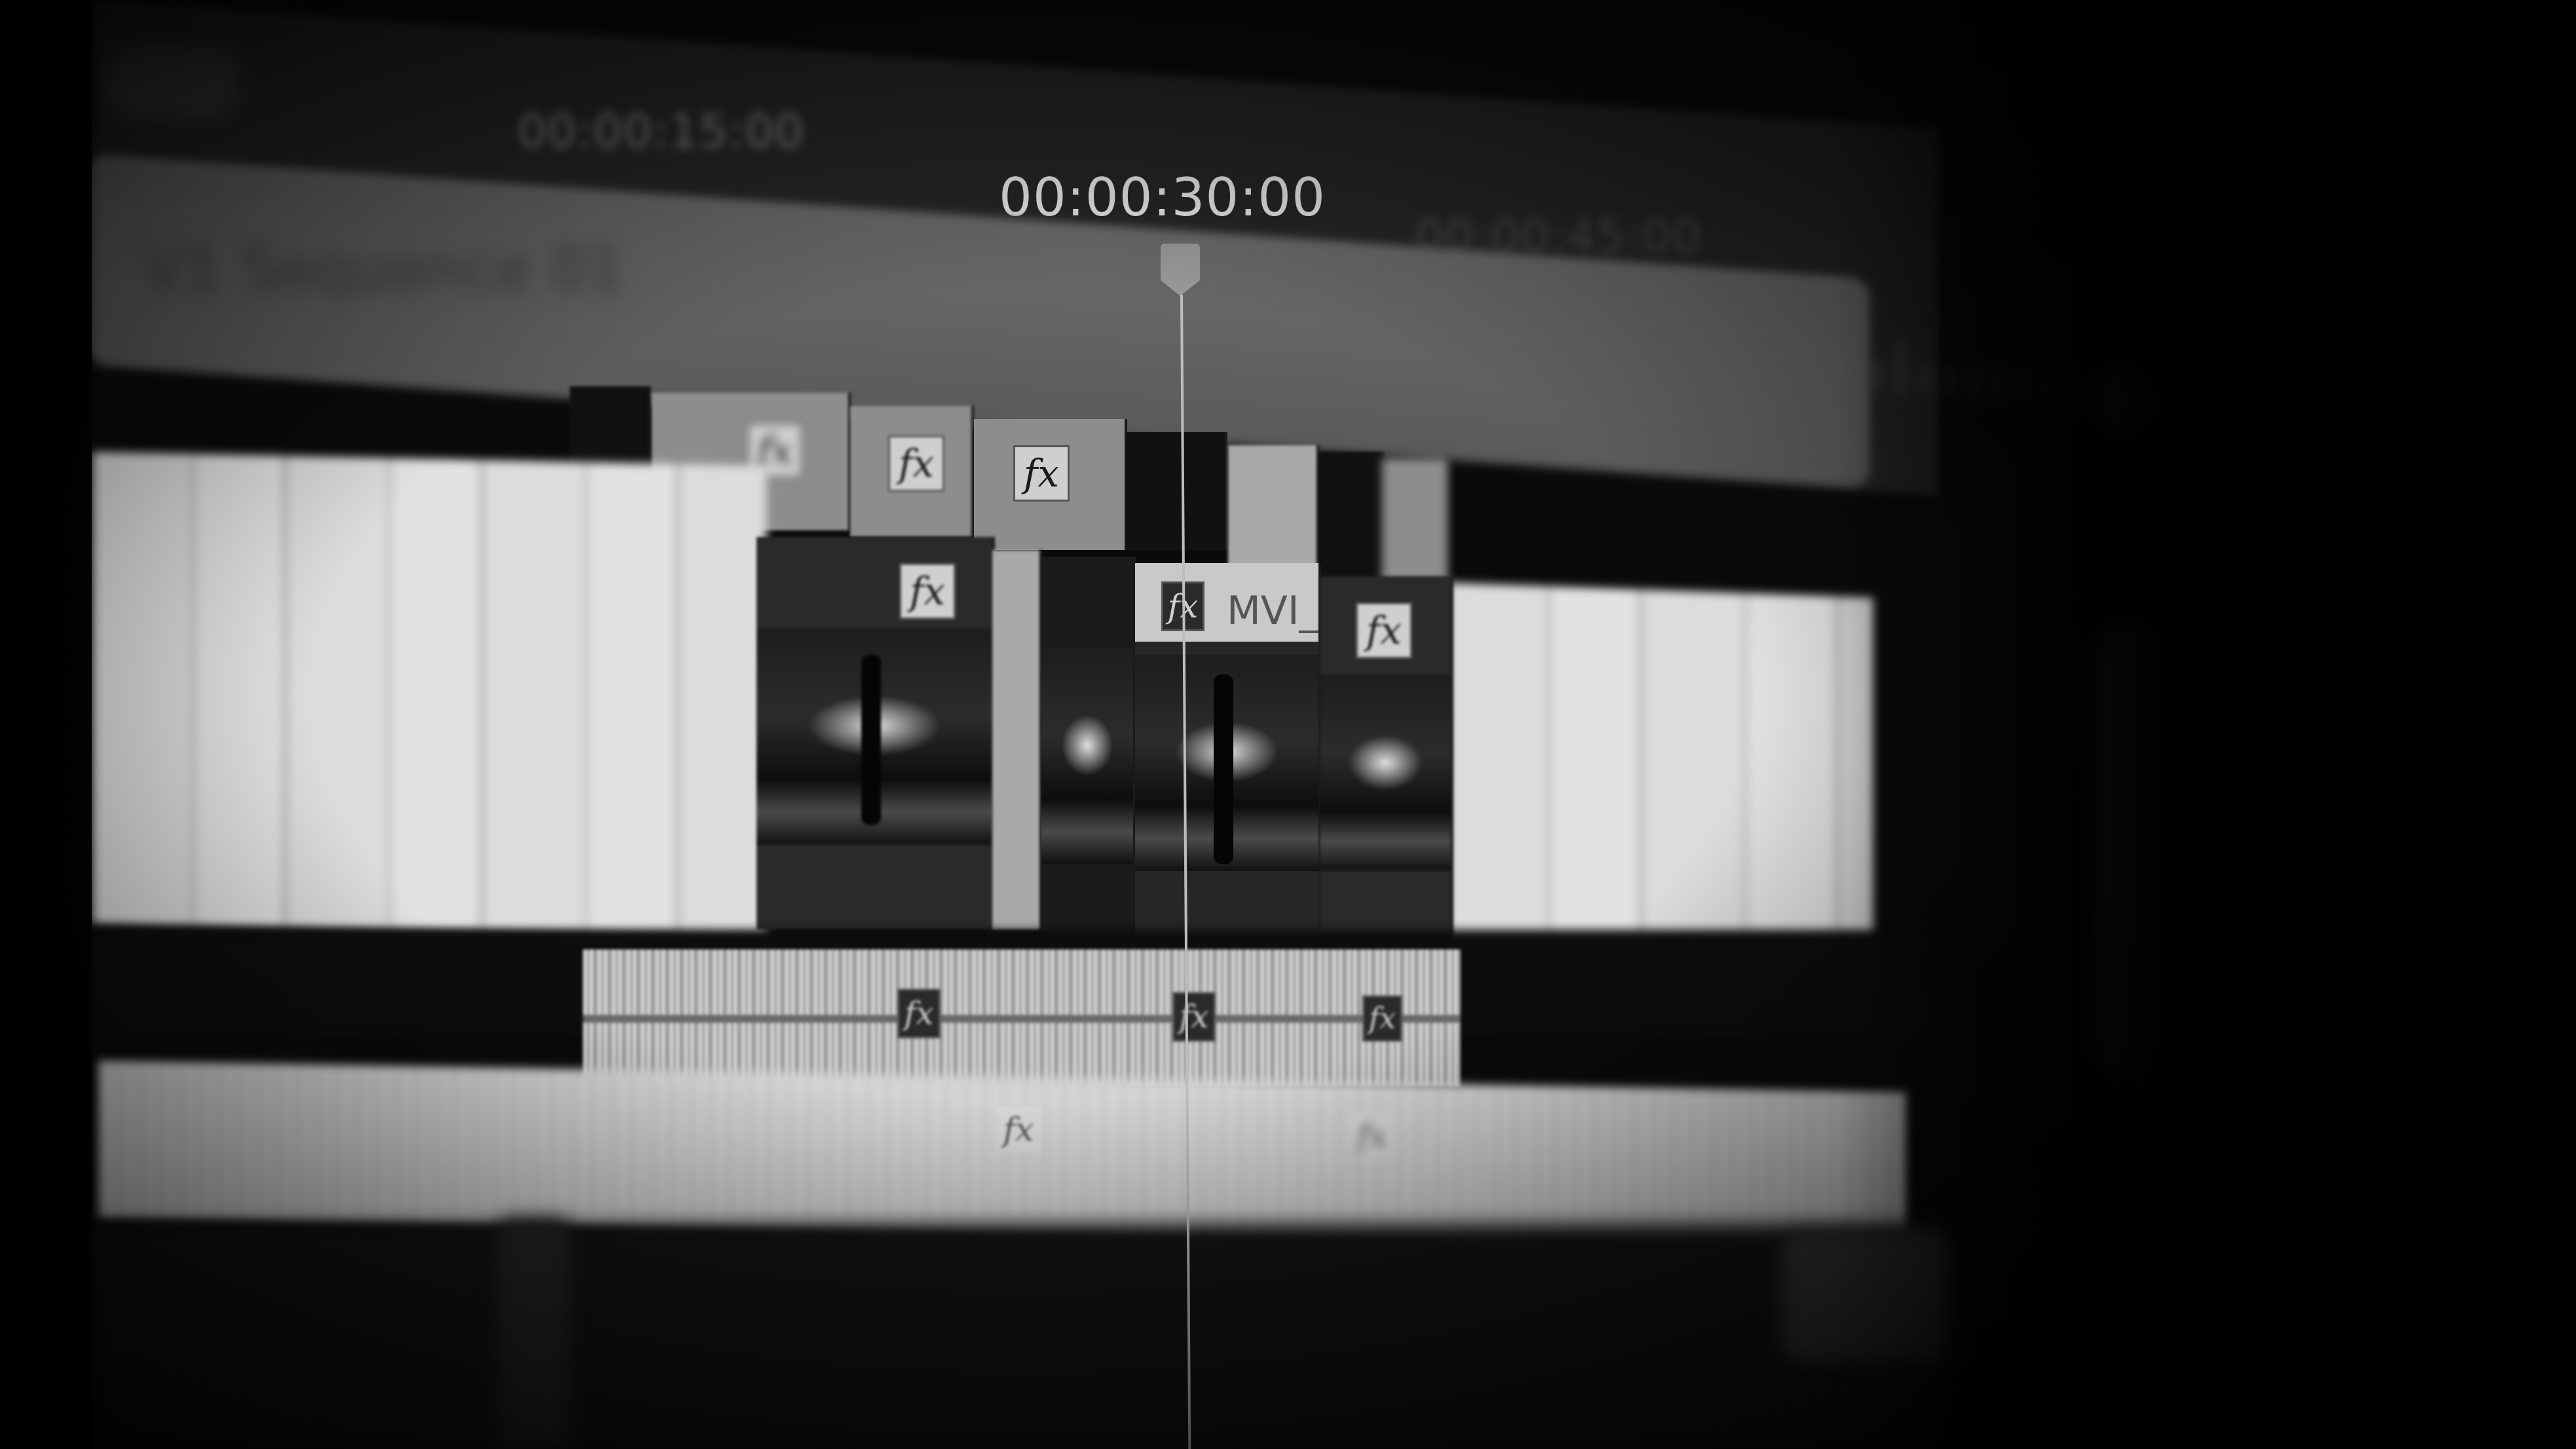 The height and width of the screenshot is (1449, 2576). Describe the element at coordinates (534, 1334) in the screenshot. I see `scrollbar-handle` at that location.